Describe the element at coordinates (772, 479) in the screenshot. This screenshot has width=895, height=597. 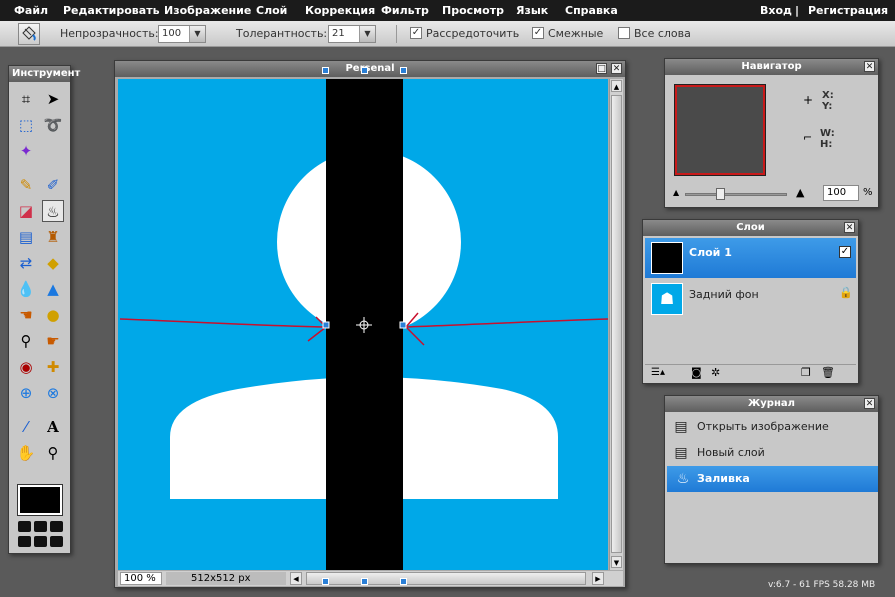
I see `history-item-fill: ♨ Заливка` at that location.